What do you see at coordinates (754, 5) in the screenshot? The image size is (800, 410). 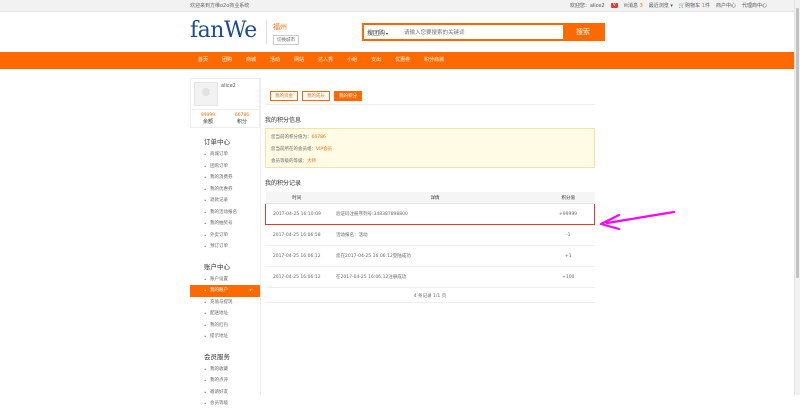 I see `agent-center-link: 代理商中心` at bounding box center [754, 5].